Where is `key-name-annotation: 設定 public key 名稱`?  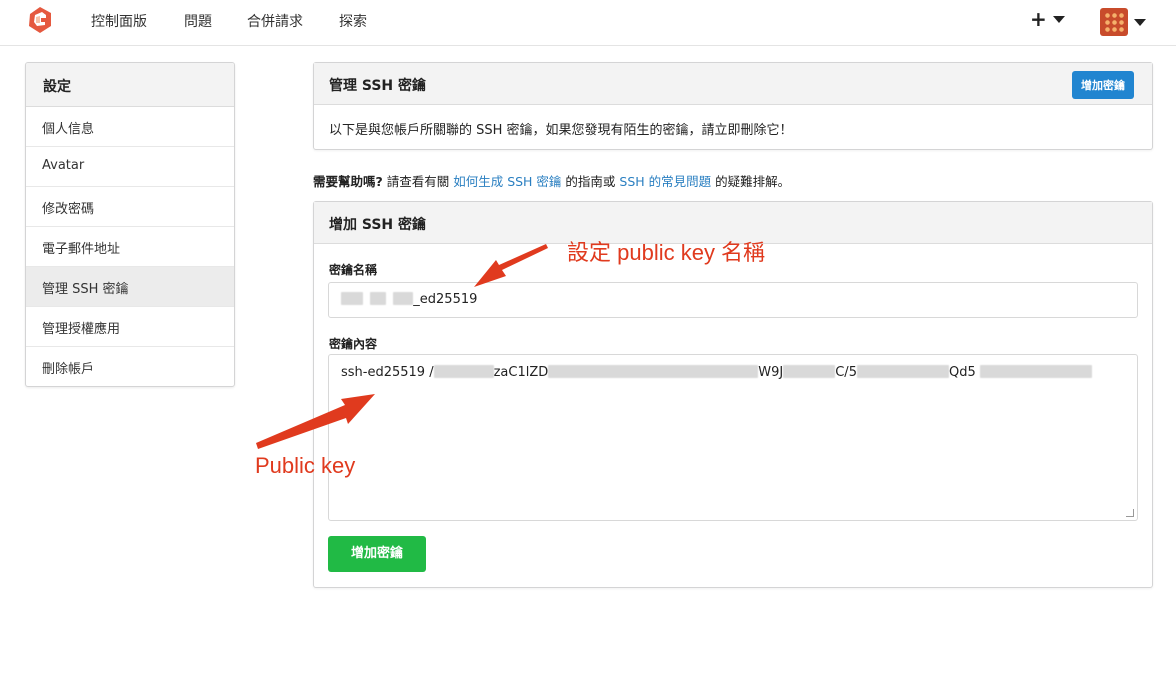 key-name-annotation: 設定 public key 名稱 is located at coordinates (666, 252).